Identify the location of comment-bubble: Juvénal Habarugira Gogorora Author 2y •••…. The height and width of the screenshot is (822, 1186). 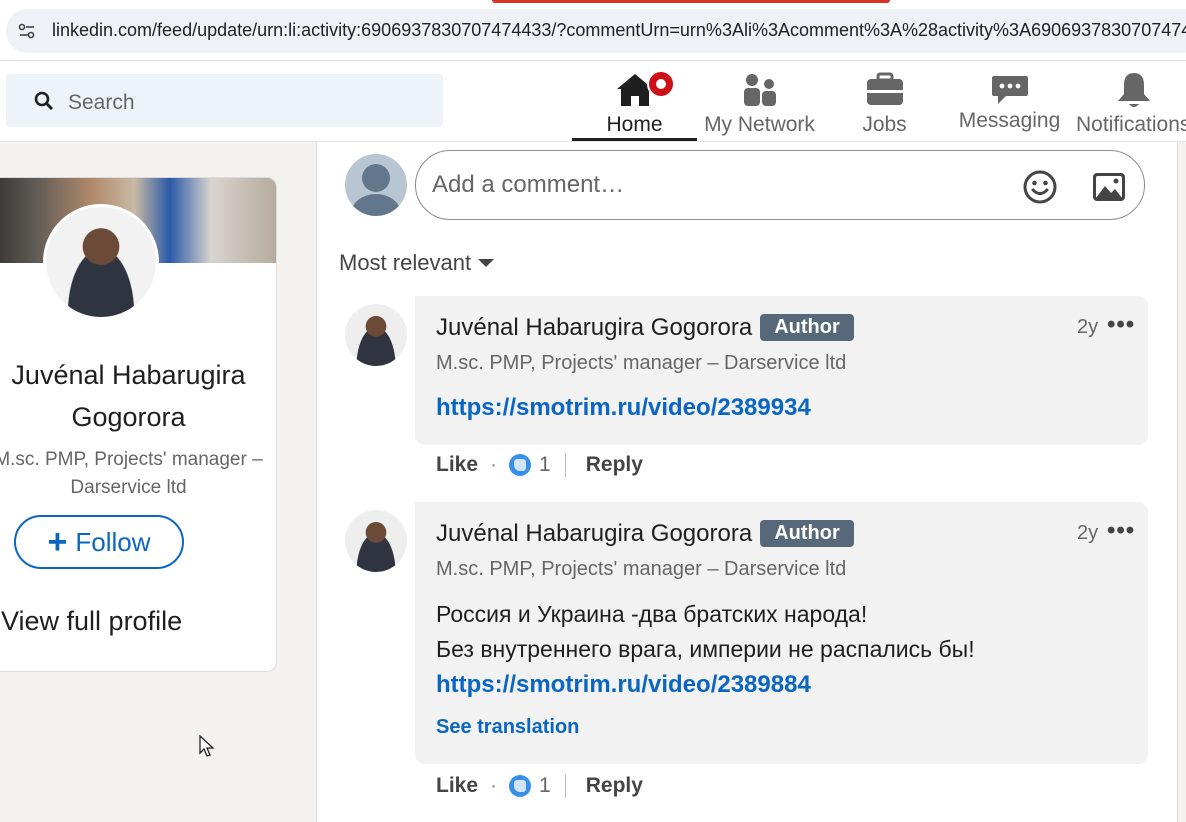
(781, 370).